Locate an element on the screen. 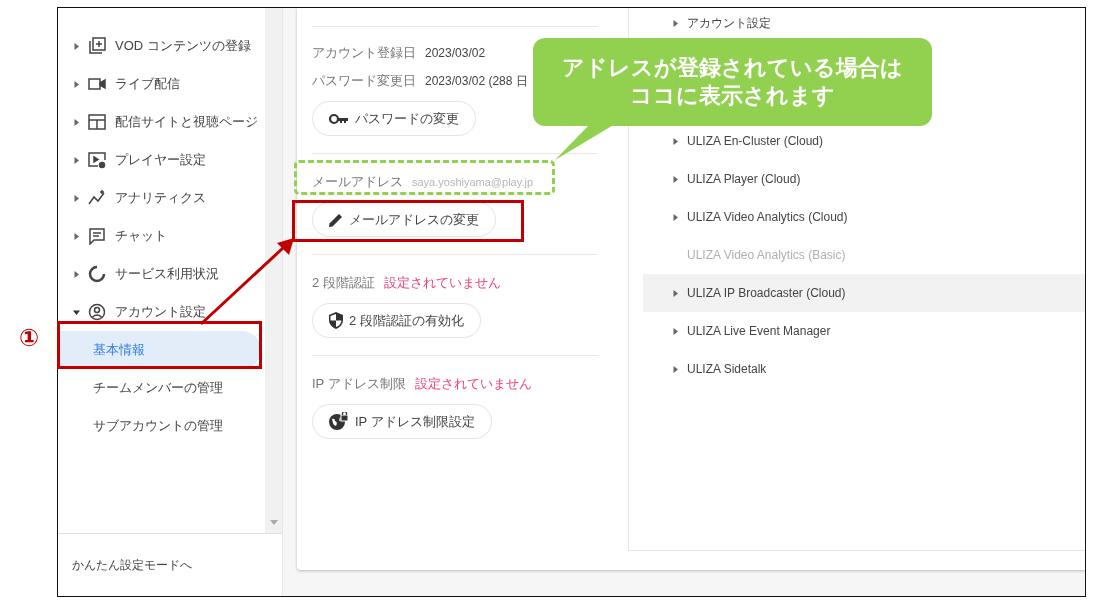 The width and height of the screenshot is (1097, 605). easy-mode-link: かんたん設定モードへ is located at coordinates (132, 565).